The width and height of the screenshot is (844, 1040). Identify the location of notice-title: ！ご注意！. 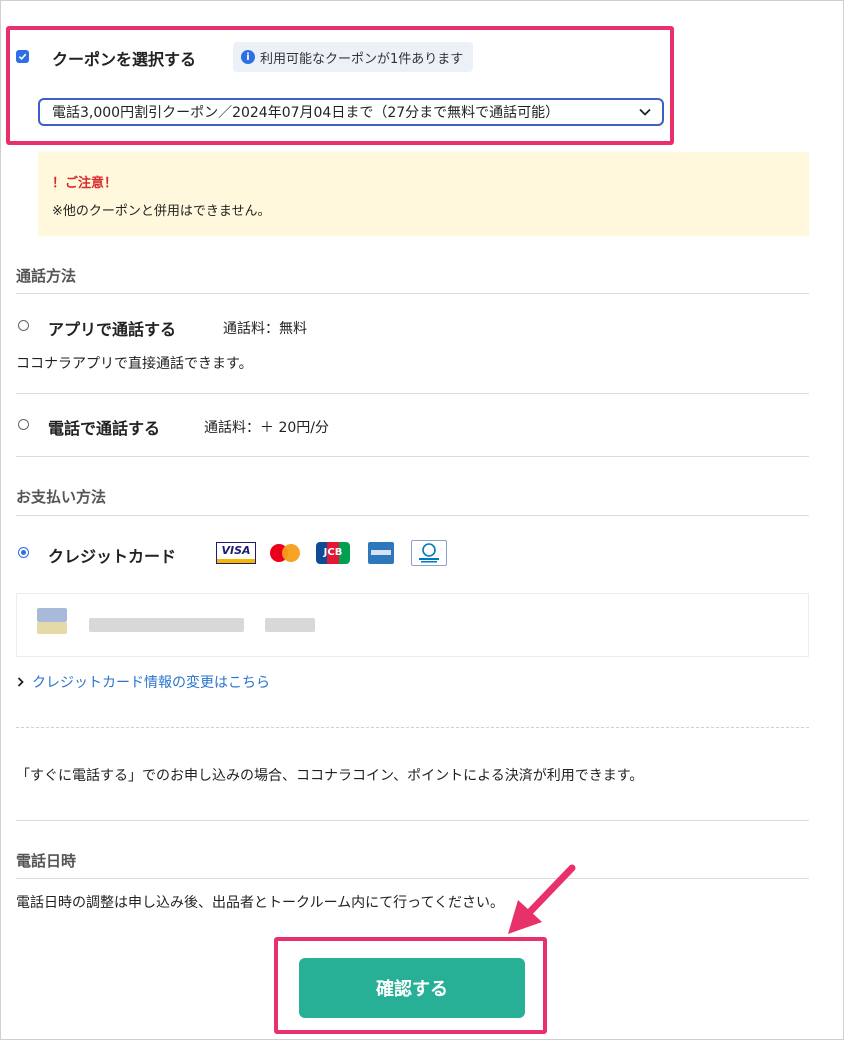
(85, 183).